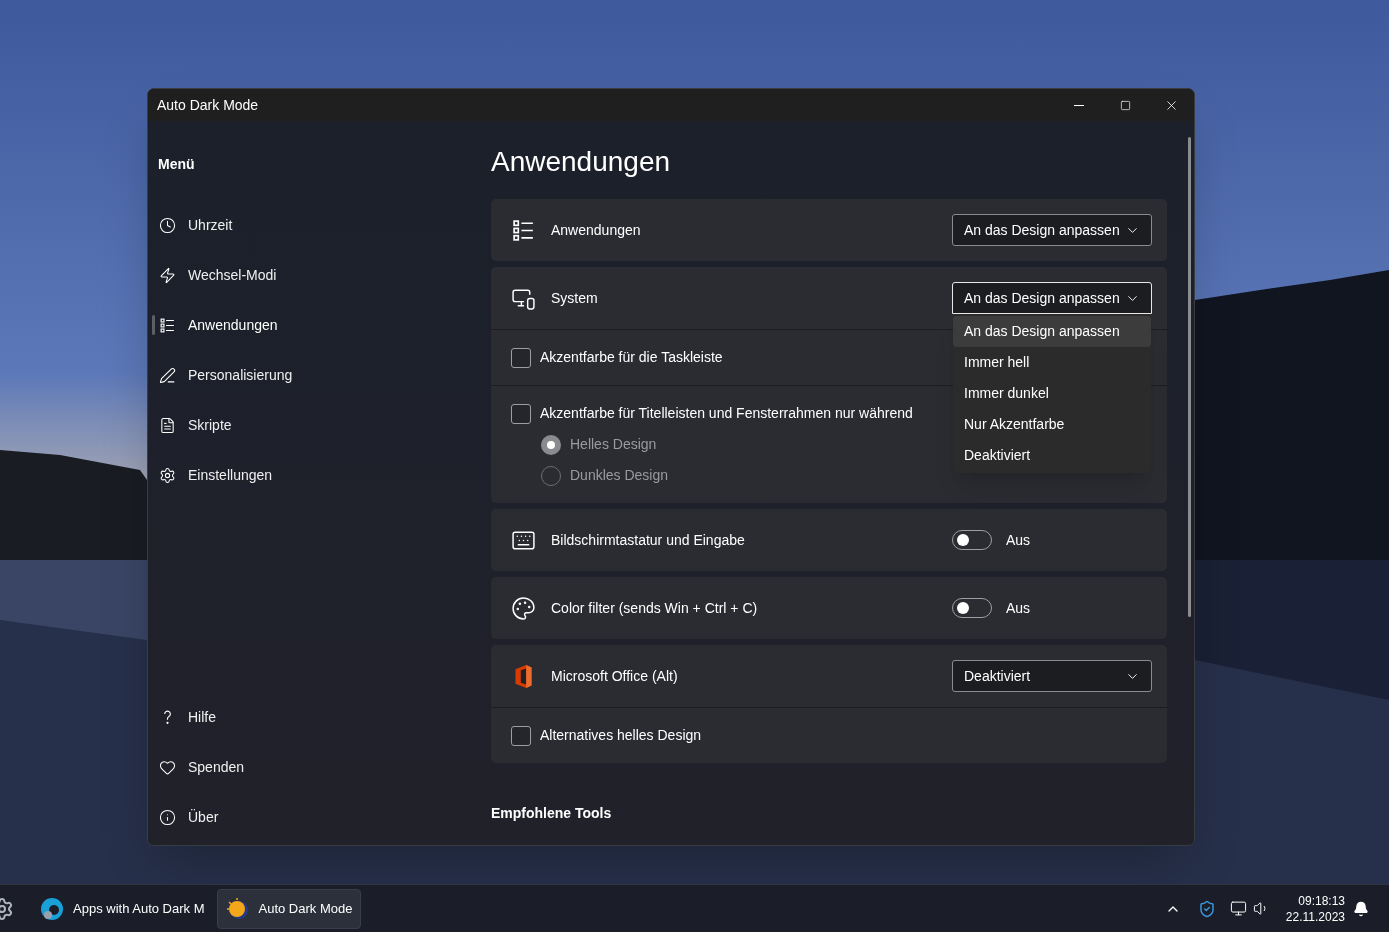 Image resolution: width=1389 pixels, height=932 pixels. Describe the element at coordinates (167, 375) in the screenshot. I see `pen-icon` at that location.